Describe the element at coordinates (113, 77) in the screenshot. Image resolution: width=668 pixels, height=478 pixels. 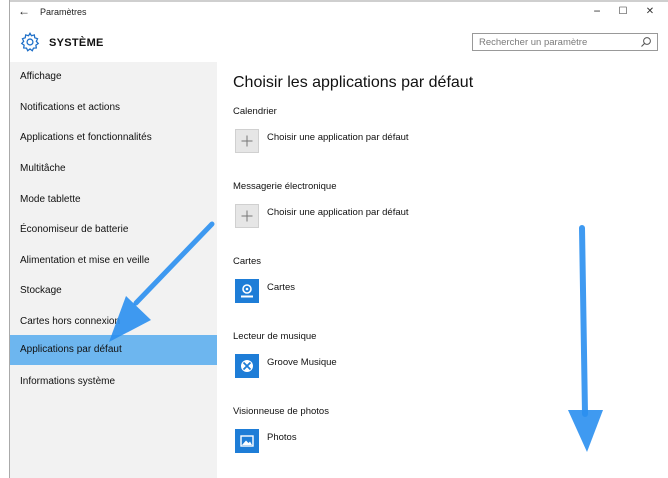
I see `sidebar-item-affichage: Affichage` at that location.